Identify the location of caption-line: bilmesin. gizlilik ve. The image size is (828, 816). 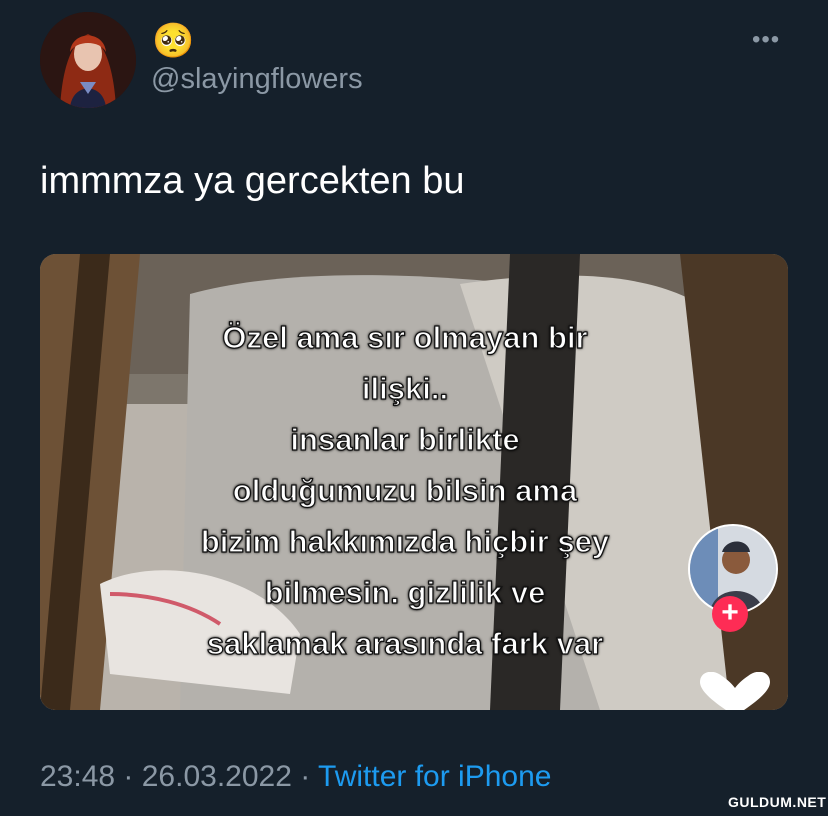
(405, 592).